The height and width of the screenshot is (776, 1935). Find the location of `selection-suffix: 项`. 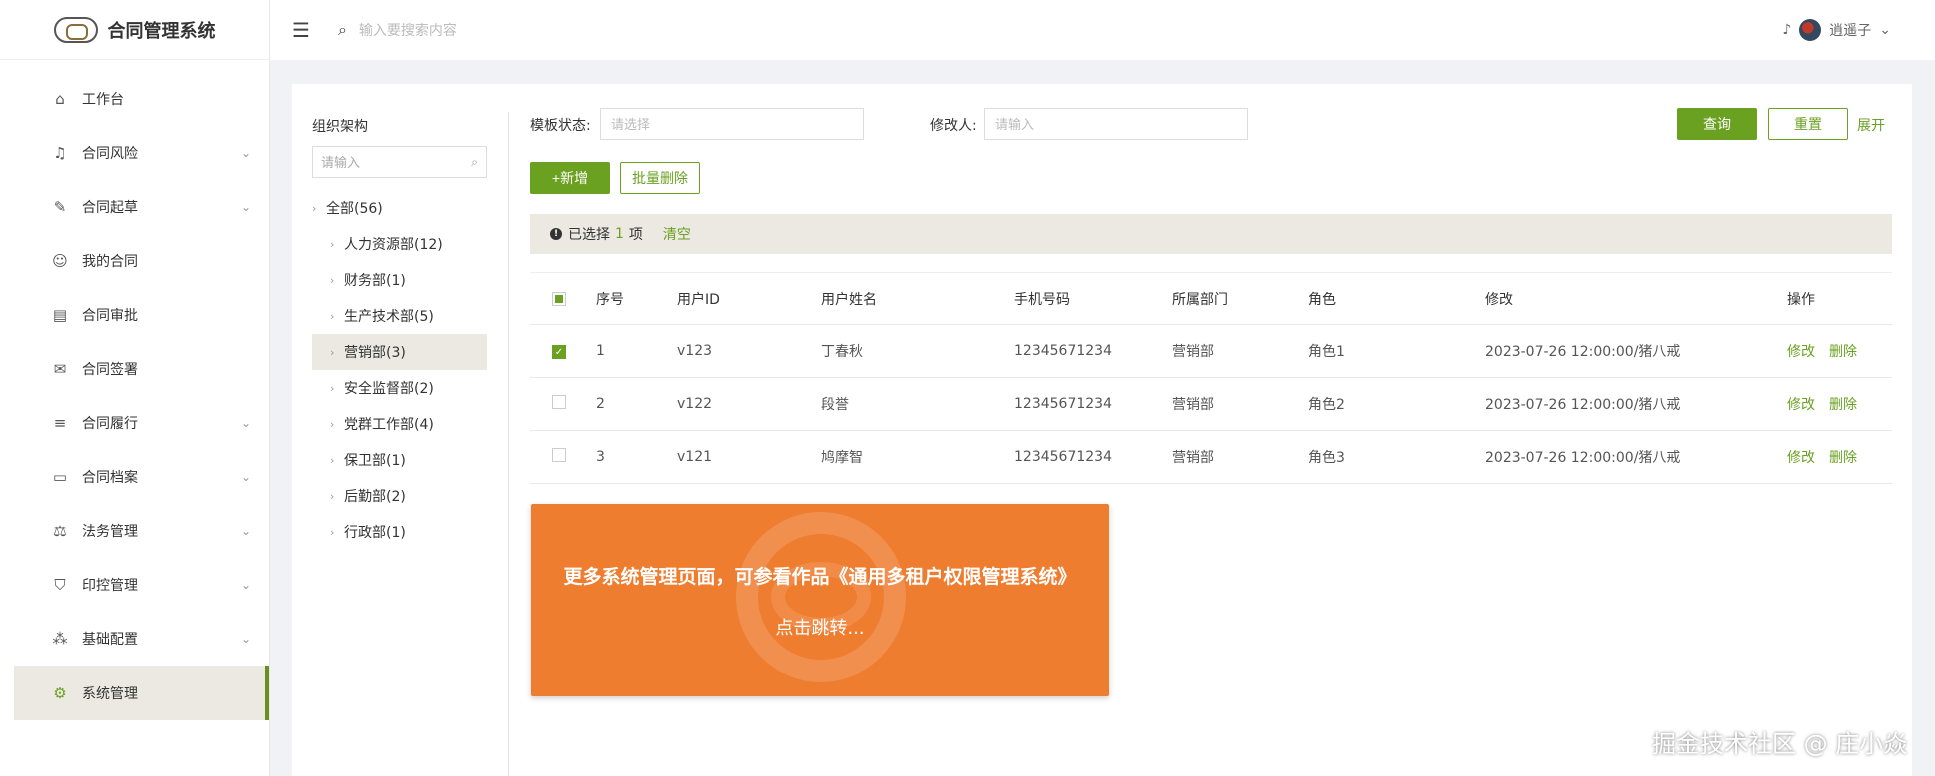

selection-suffix: 项 is located at coordinates (635, 235).